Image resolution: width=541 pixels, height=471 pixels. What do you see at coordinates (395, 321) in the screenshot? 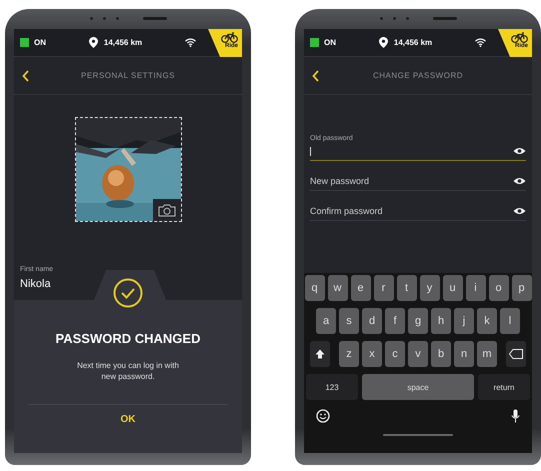
I see `keyboard-key: f` at bounding box center [395, 321].